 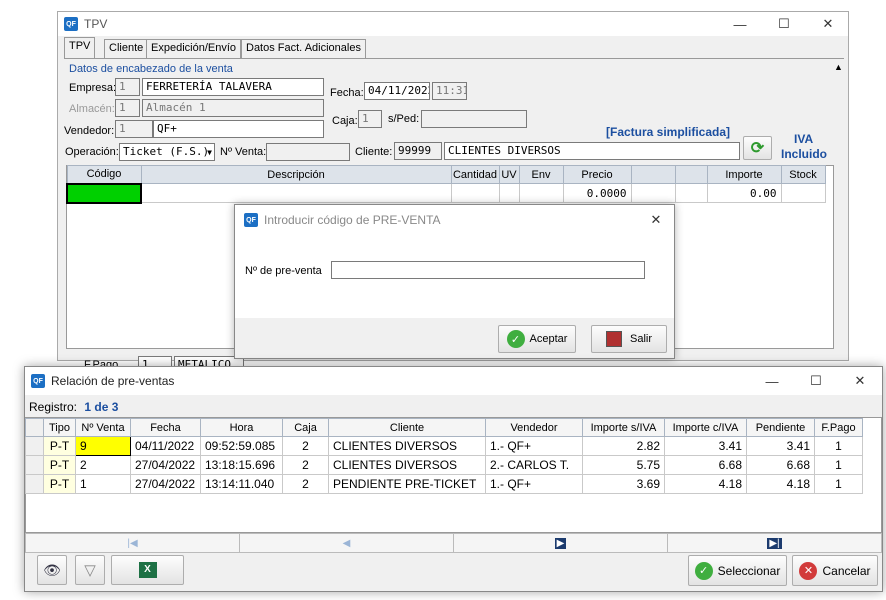 I want to click on navigator-bar: |◀ ◀ ▶ ▶|, so click(x=453, y=543).